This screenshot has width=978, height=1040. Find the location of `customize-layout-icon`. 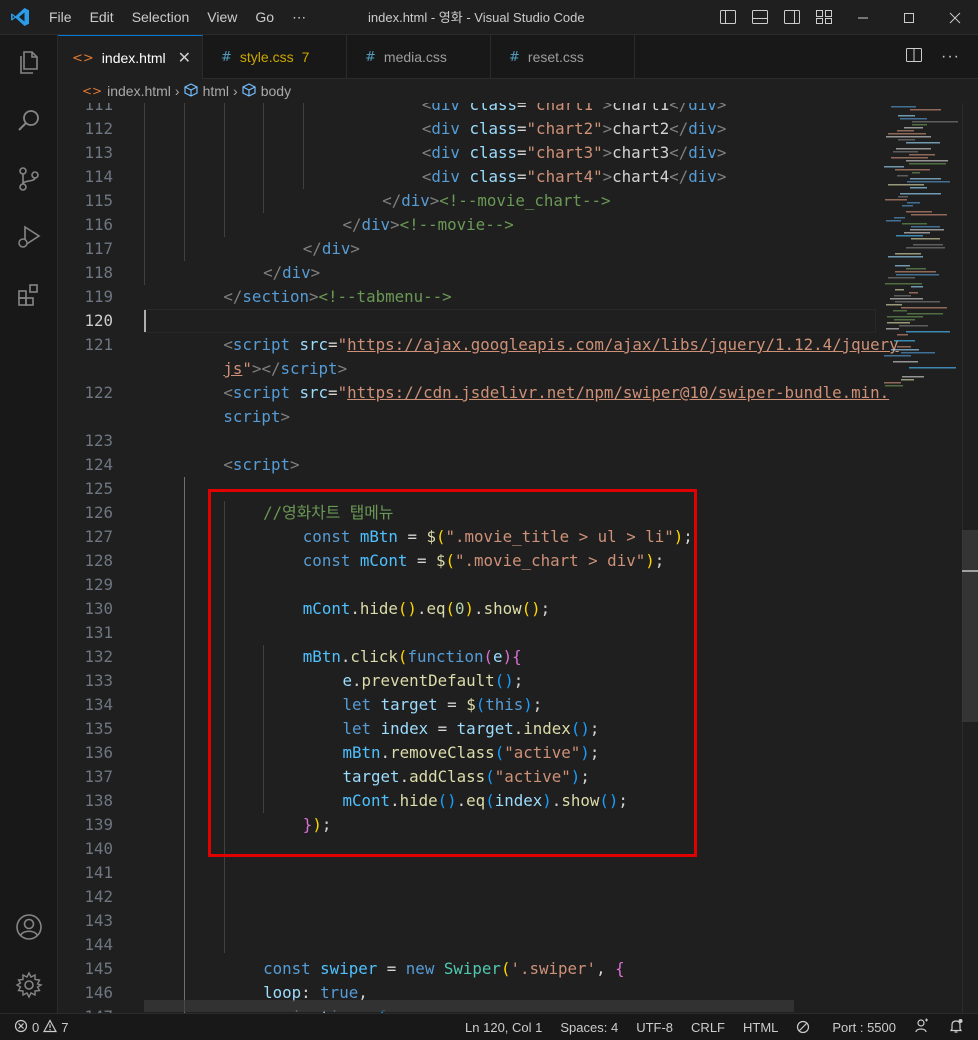

customize-layout-icon is located at coordinates (824, 17).